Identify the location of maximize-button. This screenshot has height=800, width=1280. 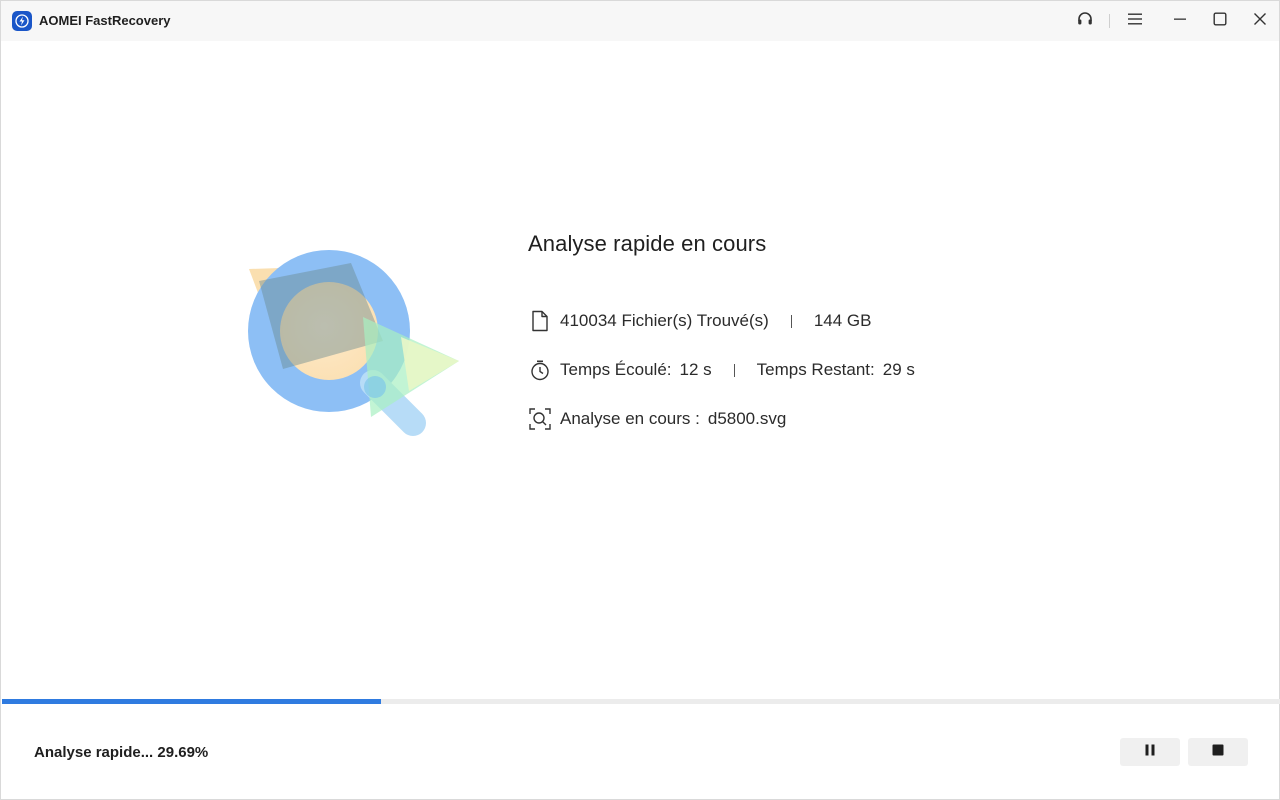
(1220, 21).